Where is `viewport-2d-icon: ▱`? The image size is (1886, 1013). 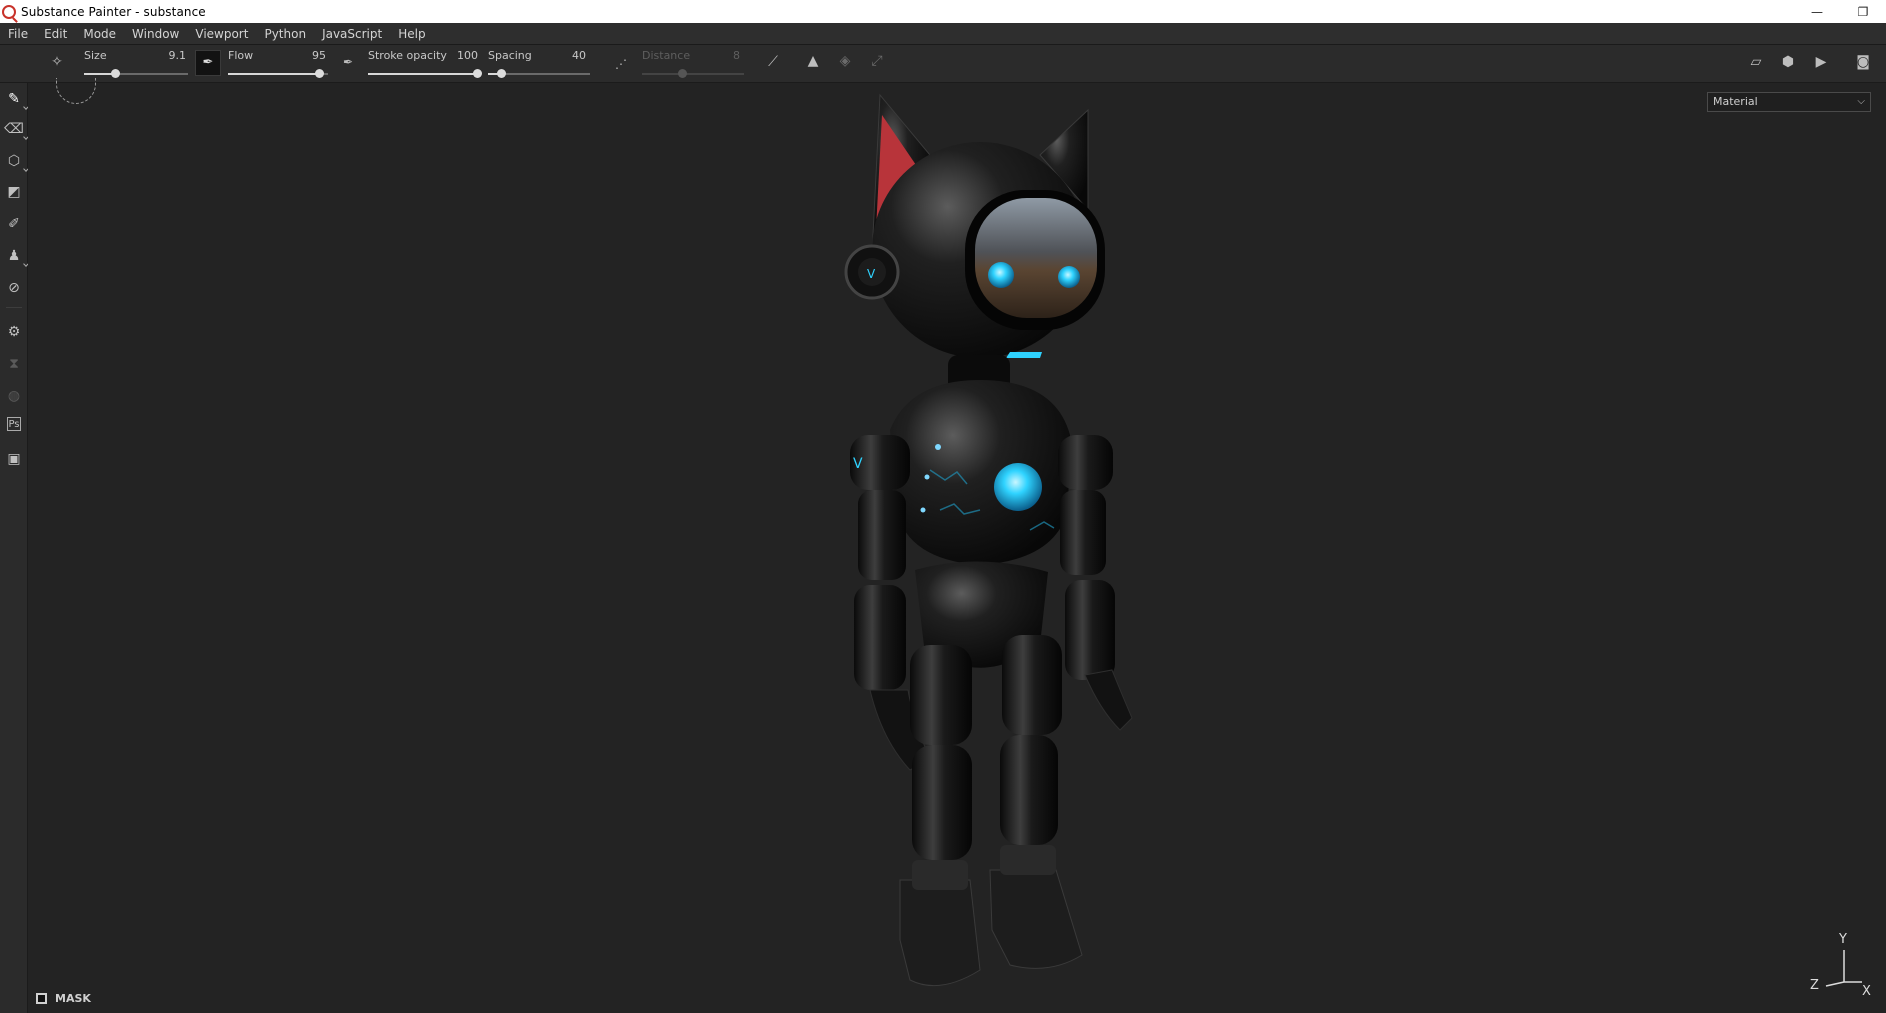
viewport-2d-icon: ▱ is located at coordinates (1756, 62).